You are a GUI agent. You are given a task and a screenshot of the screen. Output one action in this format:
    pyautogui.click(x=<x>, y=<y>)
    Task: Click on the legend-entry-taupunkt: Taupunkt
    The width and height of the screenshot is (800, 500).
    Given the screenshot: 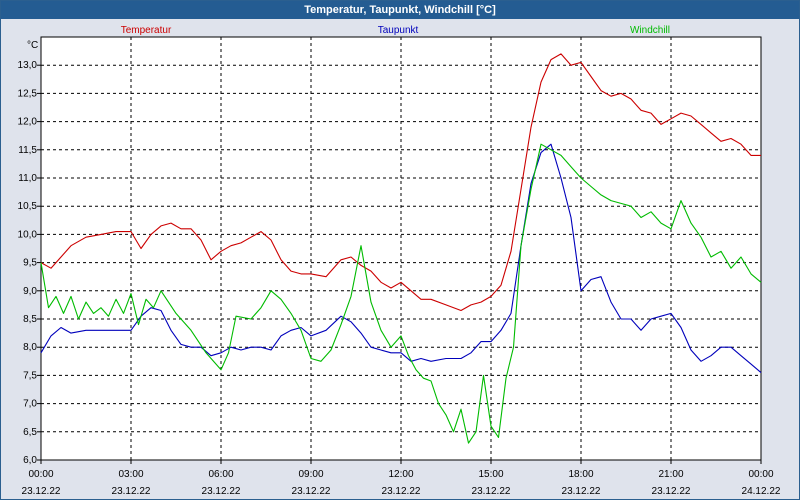 What is the action you would take?
    pyautogui.click(x=398, y=30)
    